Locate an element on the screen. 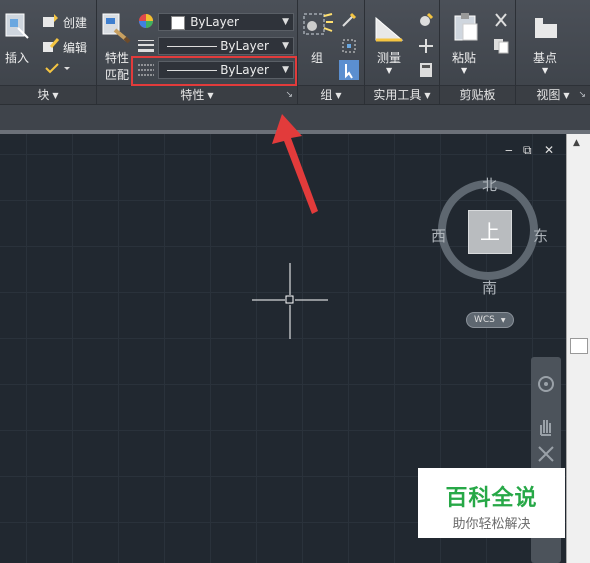  compass-west: 西 is located at coordinates (438, 235).